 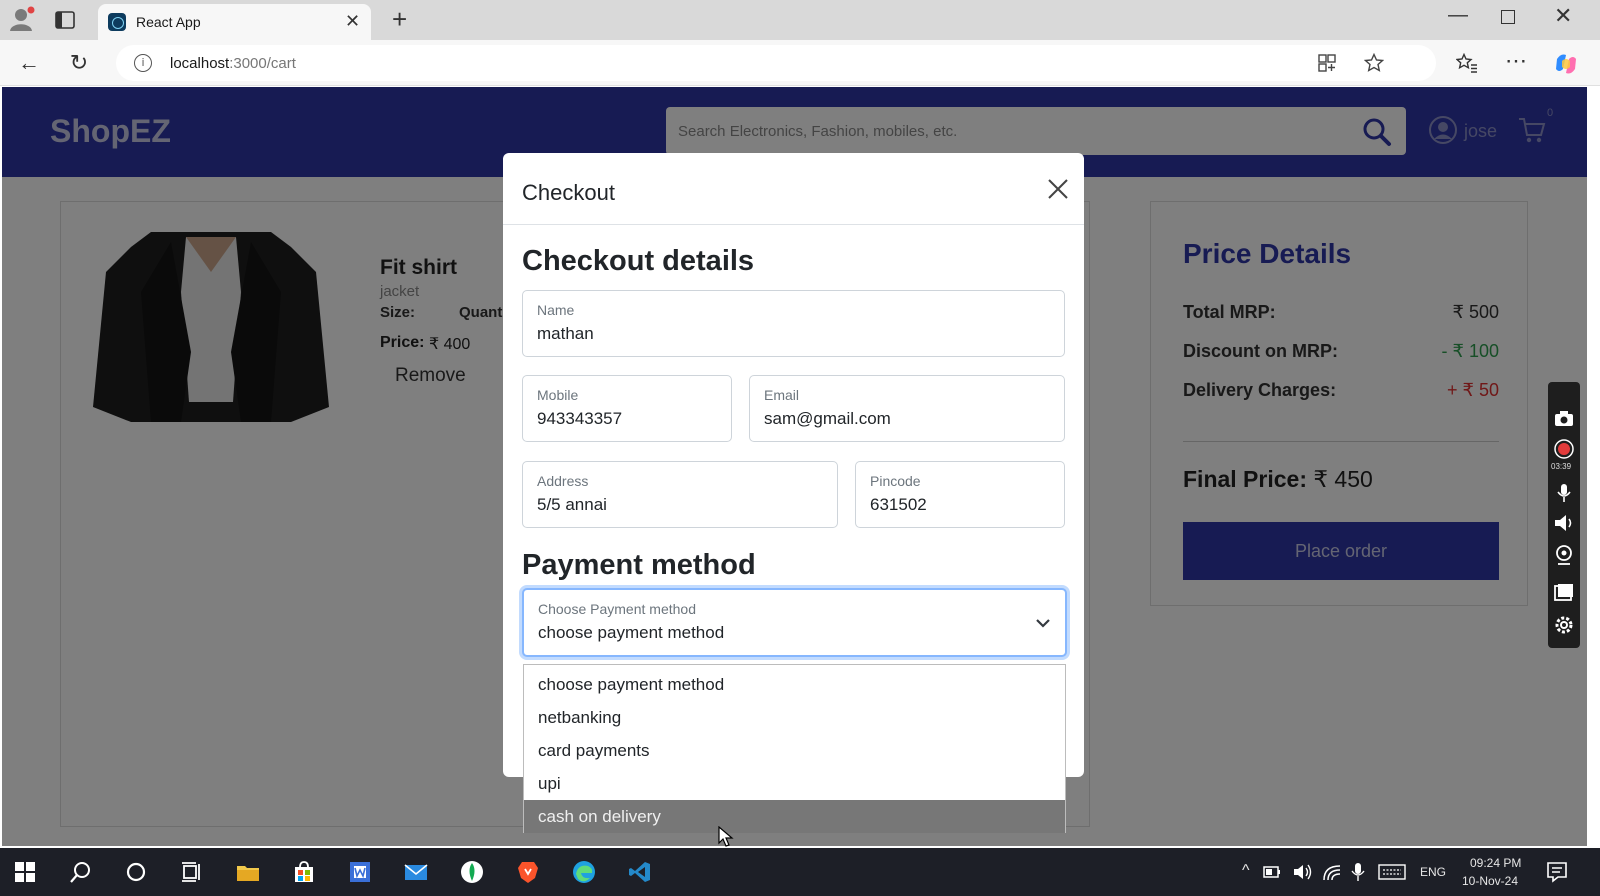 What do you see at coordinates (29, 63) in the screenshot?
I see `back-icon: ←` at bounding box center [29, 63].